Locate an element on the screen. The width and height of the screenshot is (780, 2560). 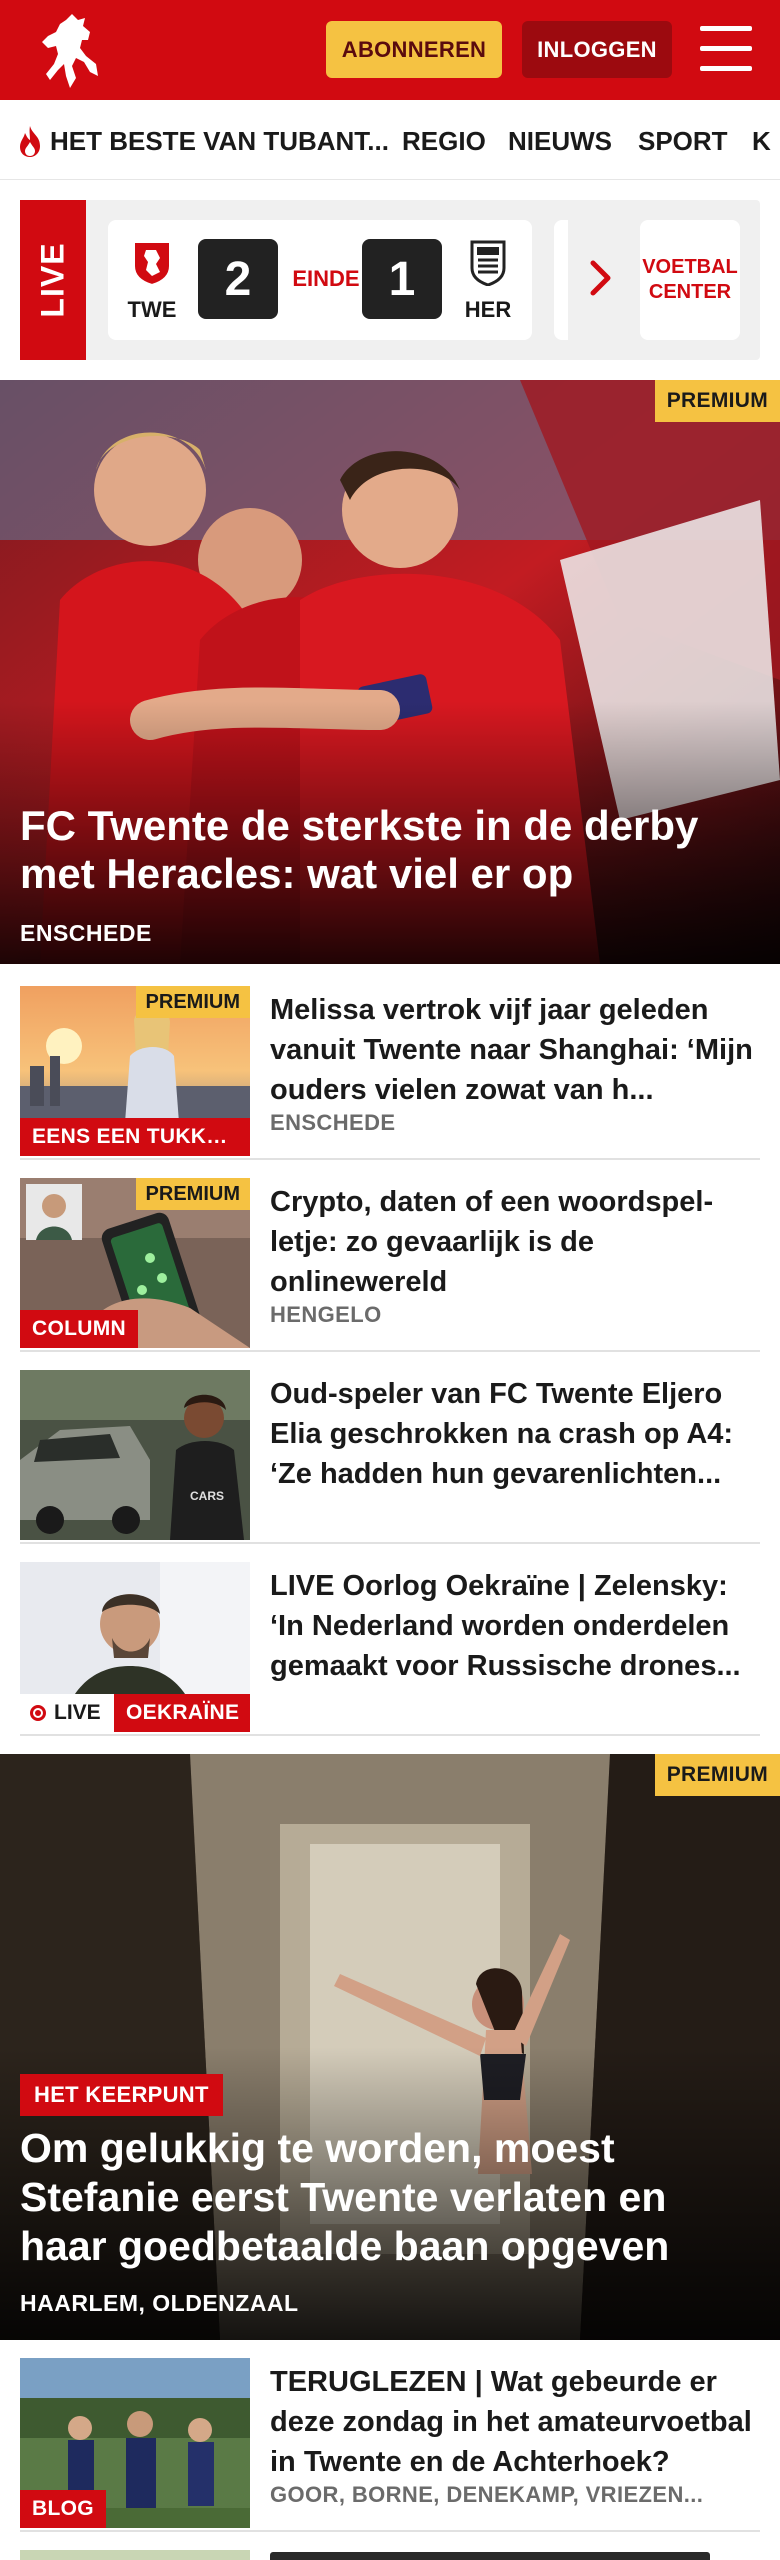
top-header: ABONNEREN INLOGGEN is located at coordinates (390, 50).